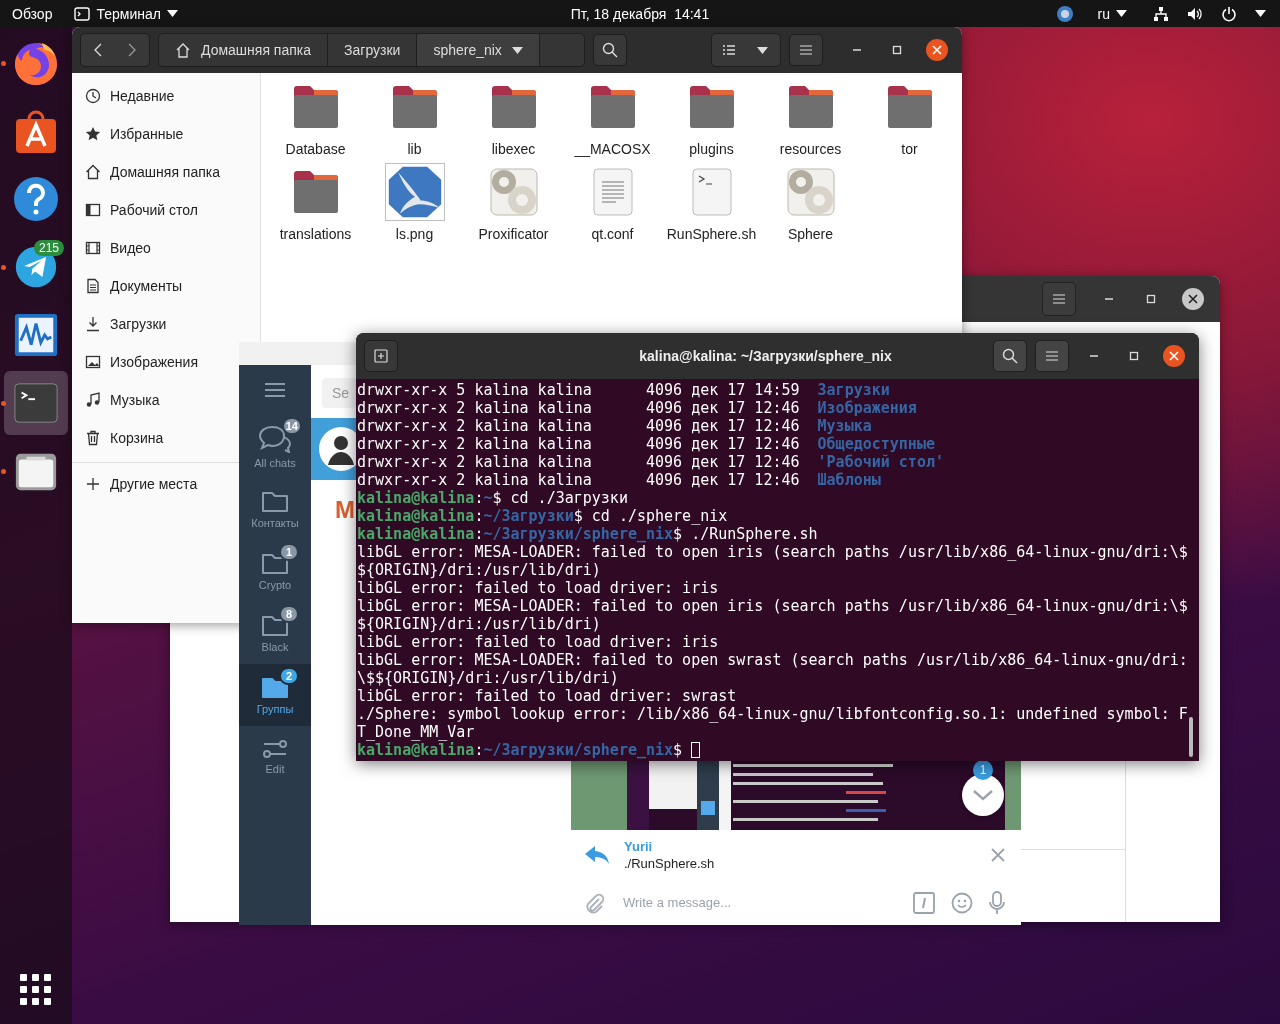 Image resolution: width=1280 pixels, height=1024 pixels. Describe the element at coordinates (711, 117) in the screenshot. I see `file-item: plugins` at that location.